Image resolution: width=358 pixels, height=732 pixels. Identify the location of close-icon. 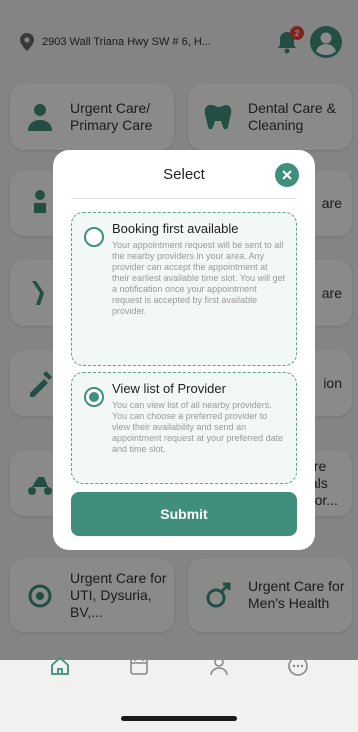
(287, 175).